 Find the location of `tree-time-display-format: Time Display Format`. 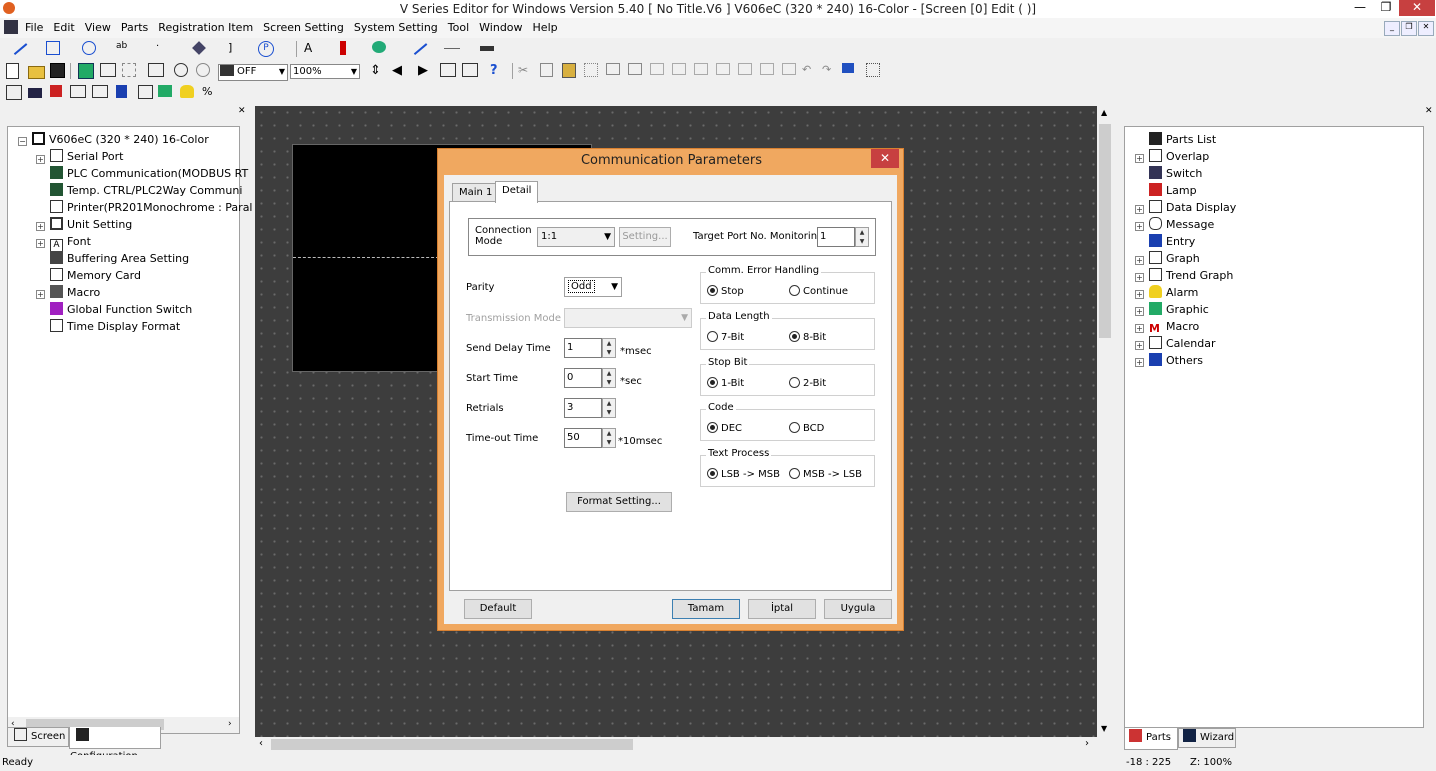

tree-time-display-format: Time Display Format is located at coordinates (115, 327).